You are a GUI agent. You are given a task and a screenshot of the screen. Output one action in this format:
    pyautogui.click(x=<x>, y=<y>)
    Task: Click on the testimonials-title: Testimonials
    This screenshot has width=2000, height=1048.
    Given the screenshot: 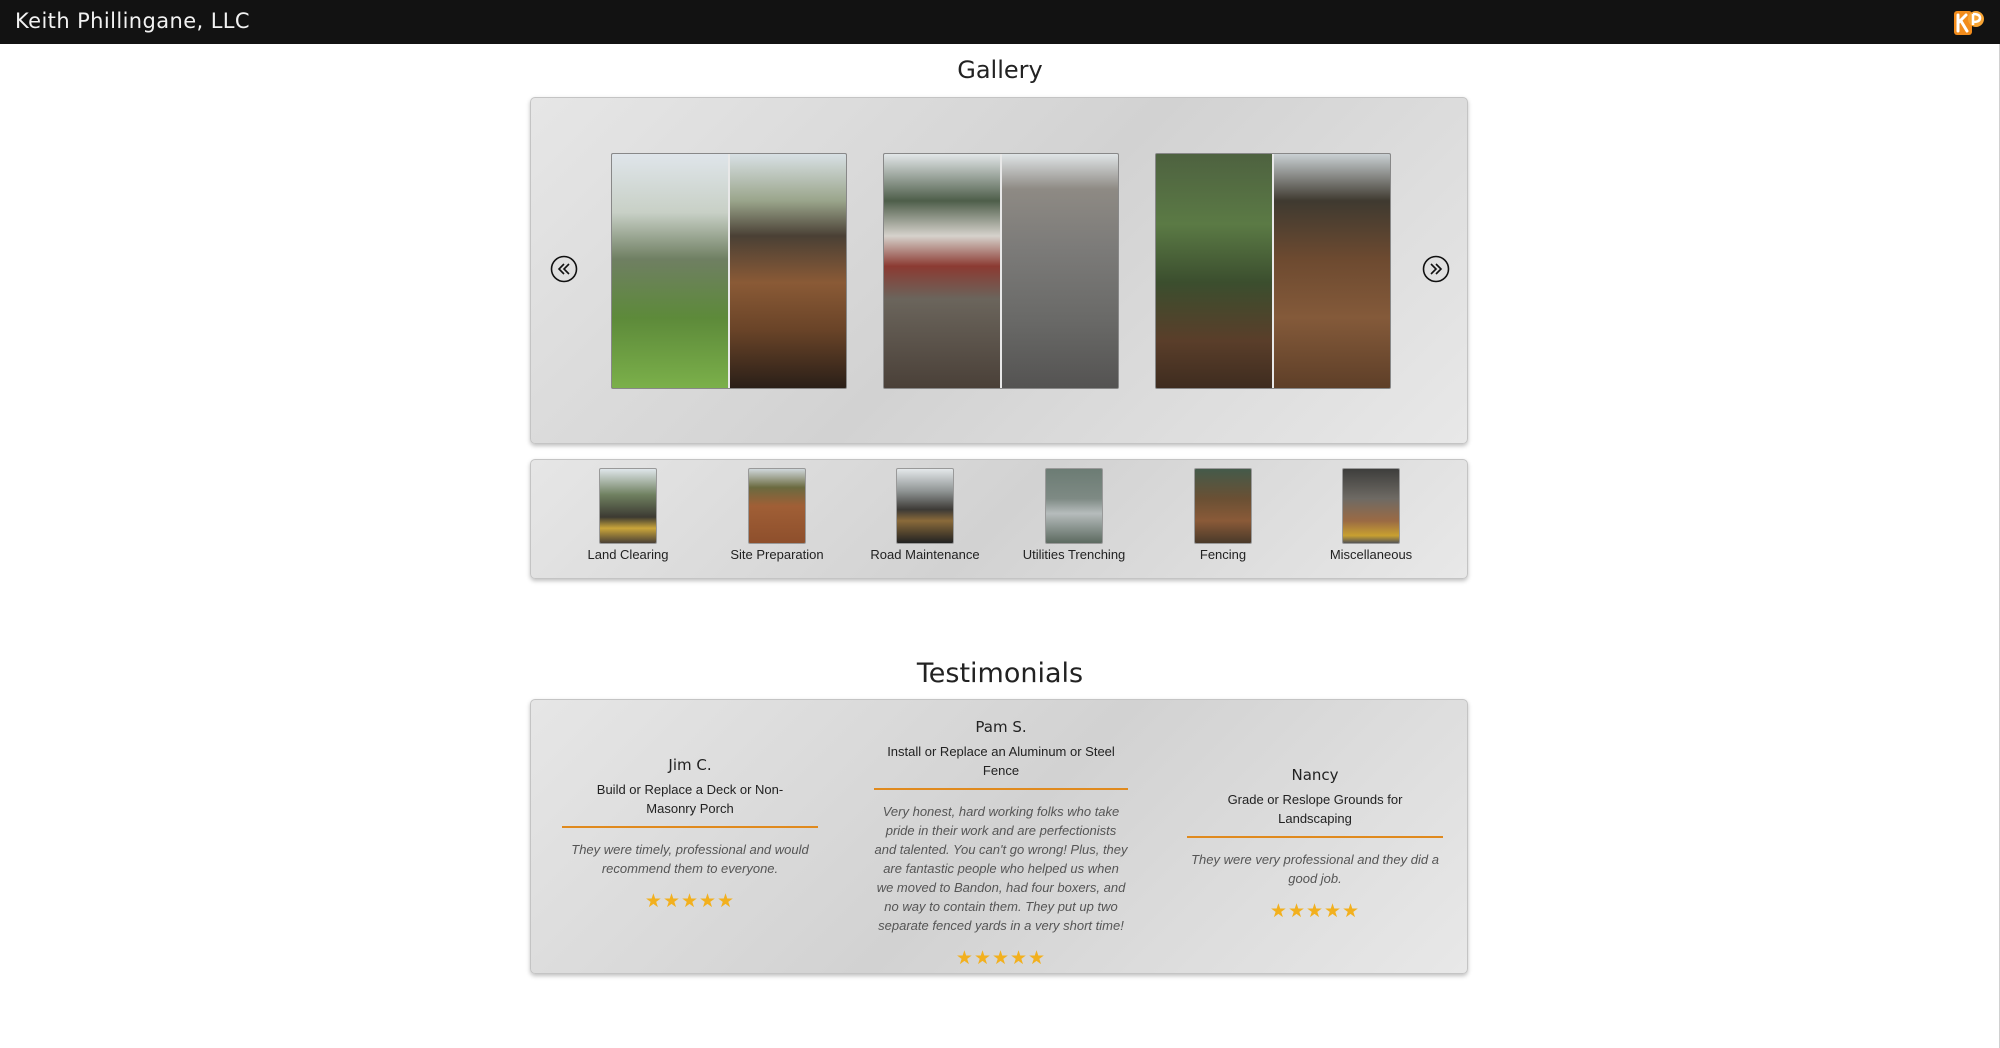 What is the action you would take?
    pyautogui.click(x=1000, y=673)
    